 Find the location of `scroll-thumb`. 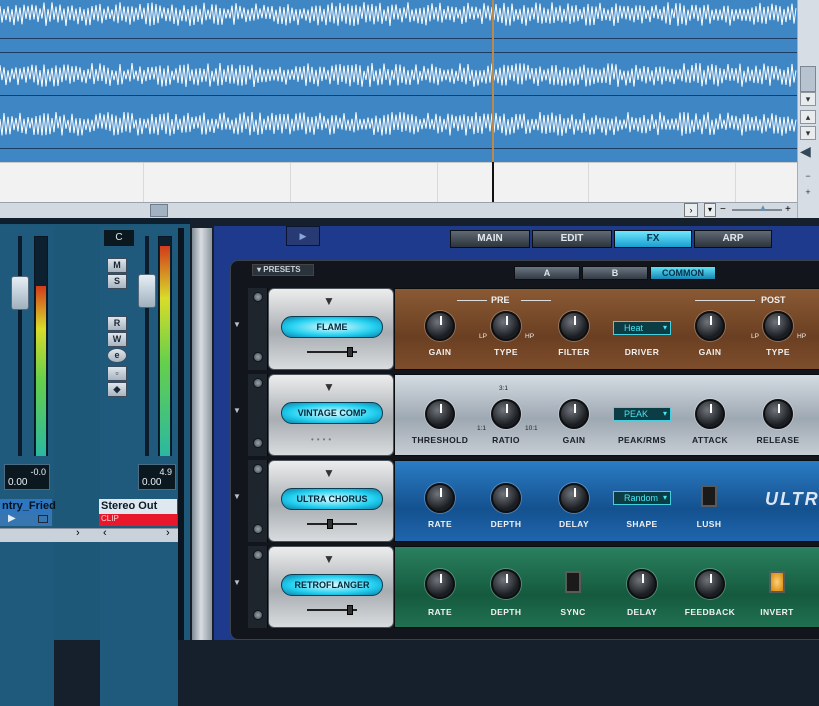

scroll-thumb is located at coordinates (808, 79).